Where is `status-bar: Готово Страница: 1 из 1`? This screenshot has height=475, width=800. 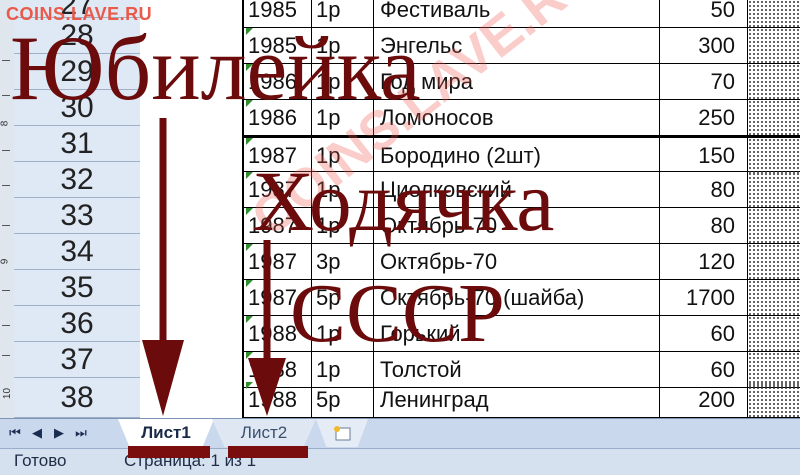
status-bar: Готово Страница: 1 из 1 is located at coordinates (400, 461).